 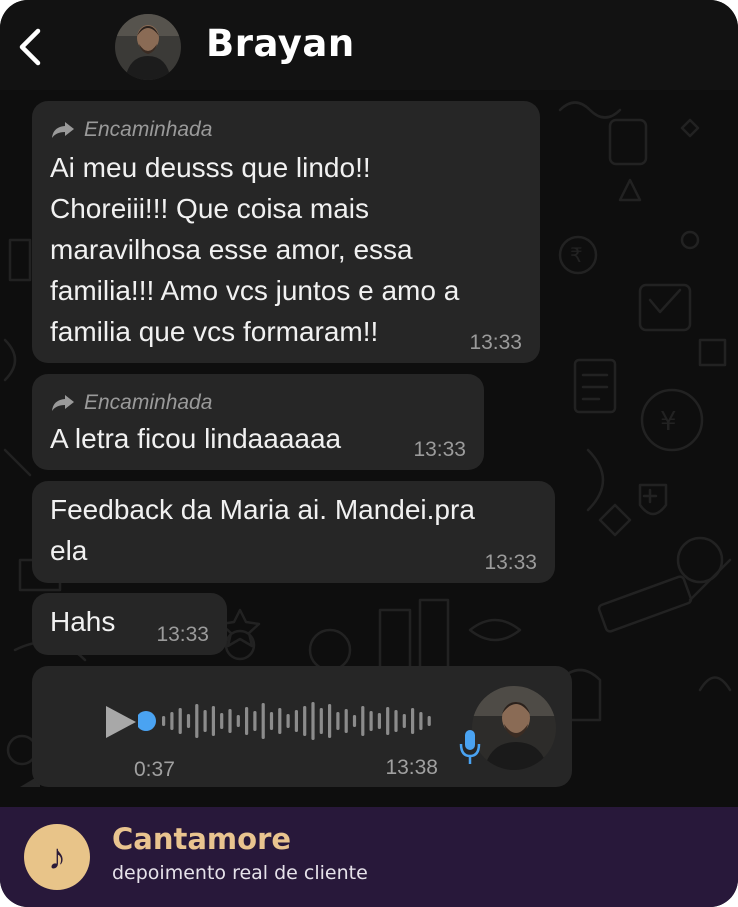 What do you see at coordinates (83, 621) in the screenshot?
I see `message-text: Hahs` at bounding box center [83, 621].